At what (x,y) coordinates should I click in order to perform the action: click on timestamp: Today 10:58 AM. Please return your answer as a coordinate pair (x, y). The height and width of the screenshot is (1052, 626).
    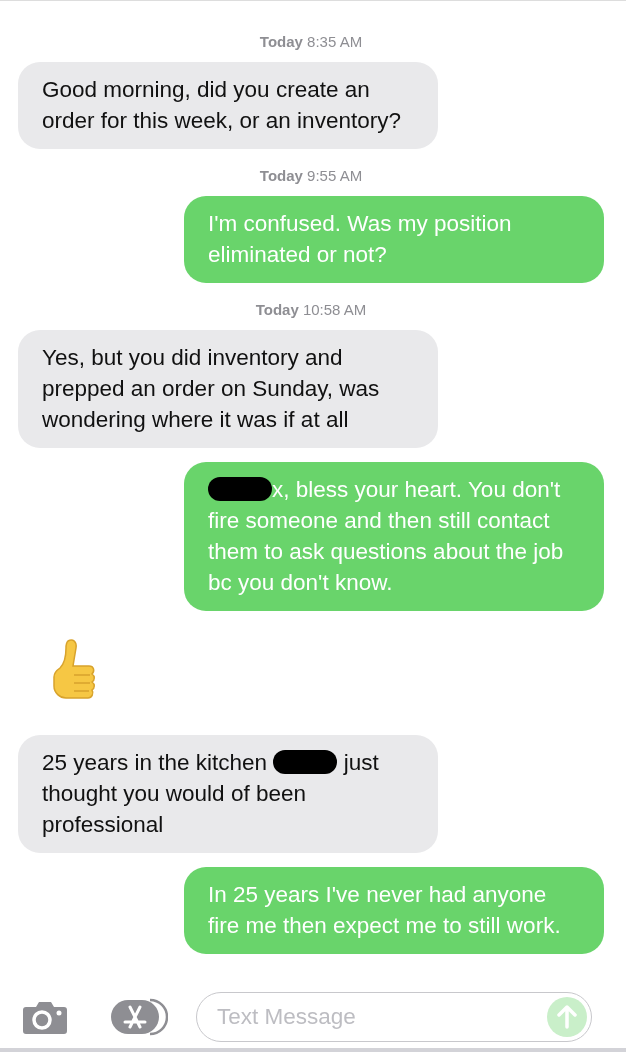
    Looking at the image, I should click on (311, 309).